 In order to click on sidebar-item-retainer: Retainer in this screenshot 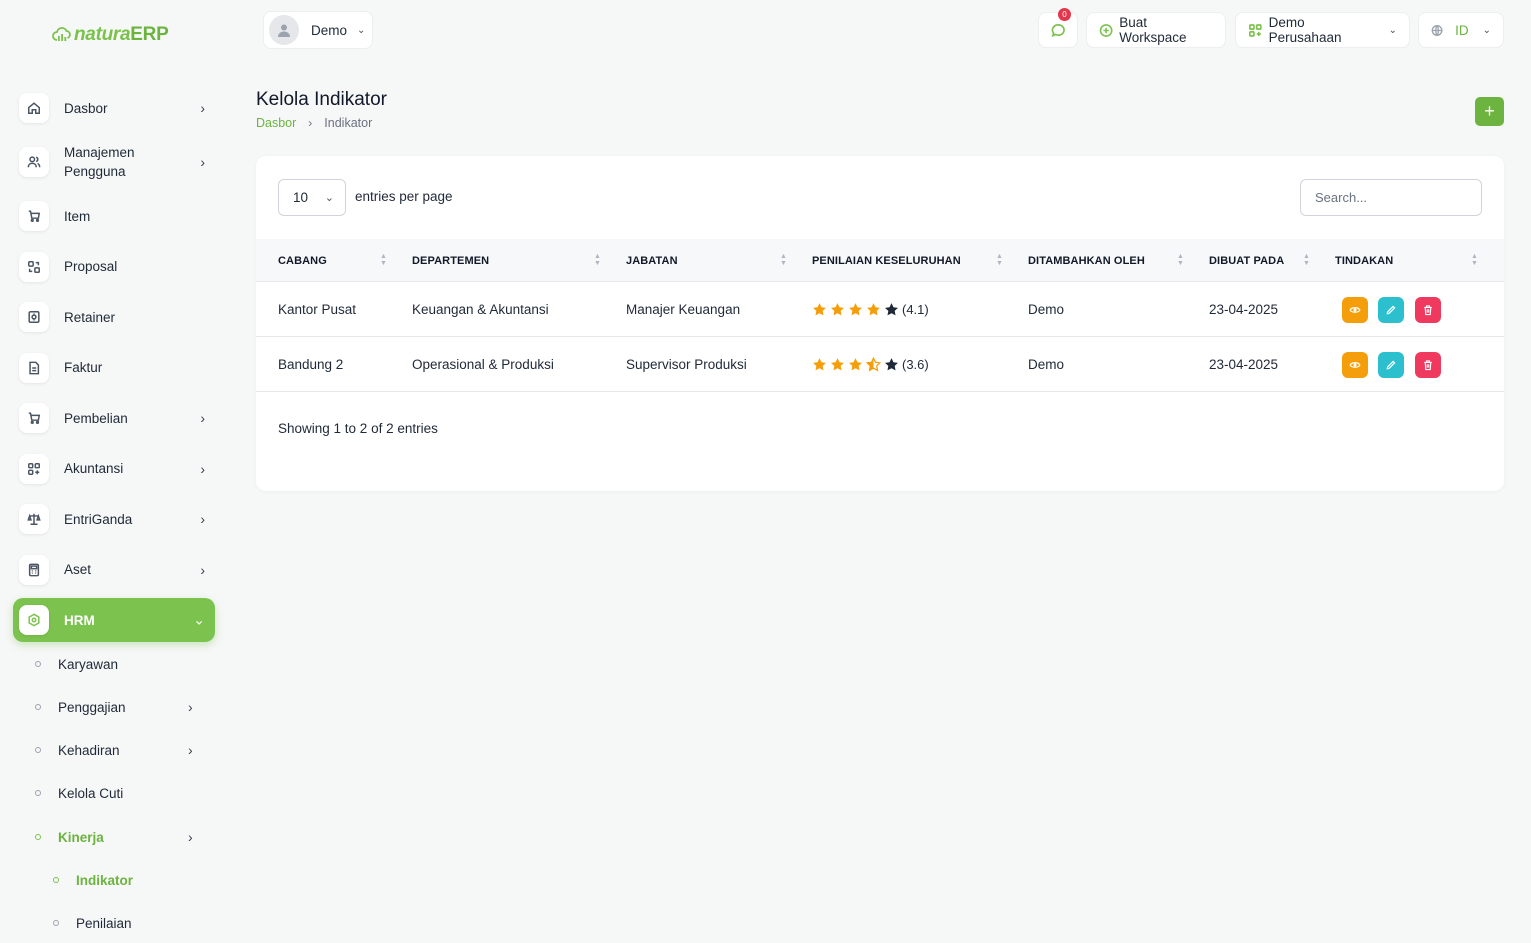, I will do `click(114, 317)`.